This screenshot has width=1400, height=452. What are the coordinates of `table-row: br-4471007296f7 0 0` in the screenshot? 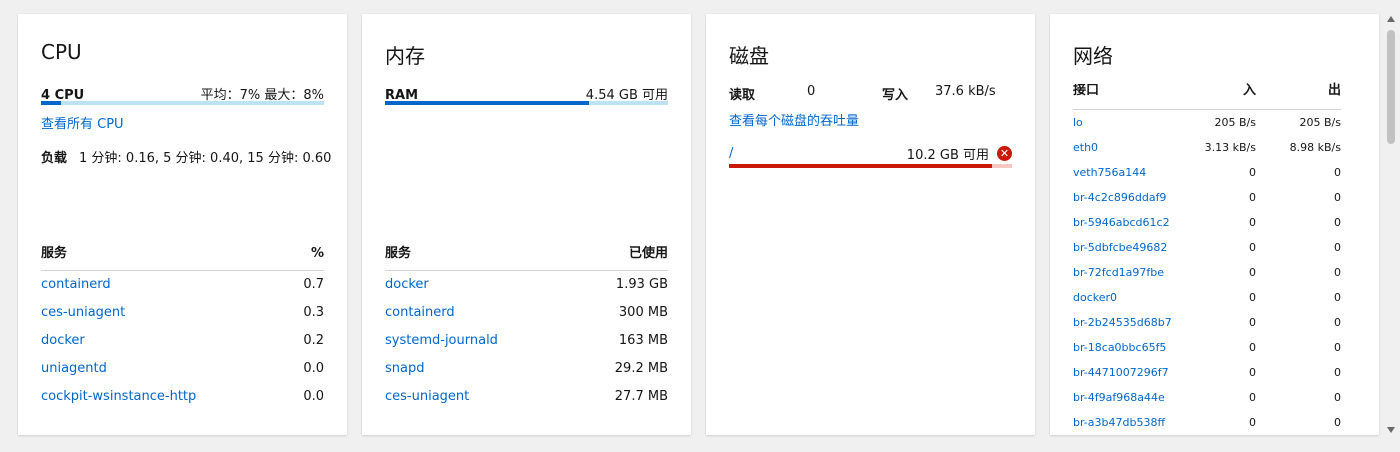 It's located at (1207, 372).